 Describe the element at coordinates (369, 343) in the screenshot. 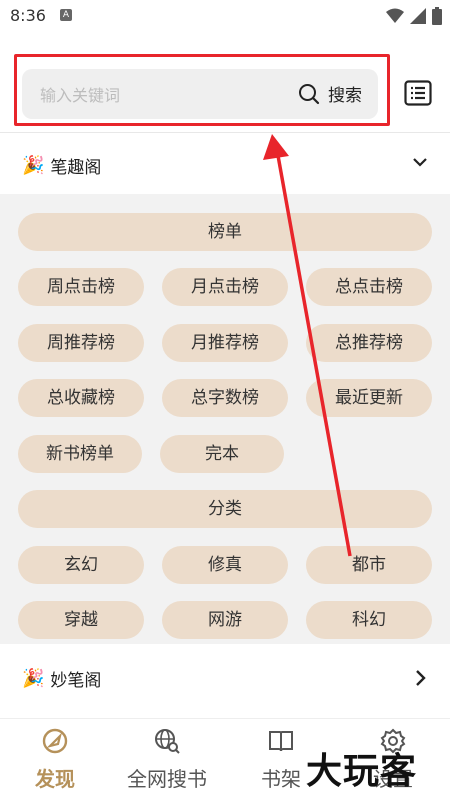

I see `rank-chip: 总推荐榜` at that location.